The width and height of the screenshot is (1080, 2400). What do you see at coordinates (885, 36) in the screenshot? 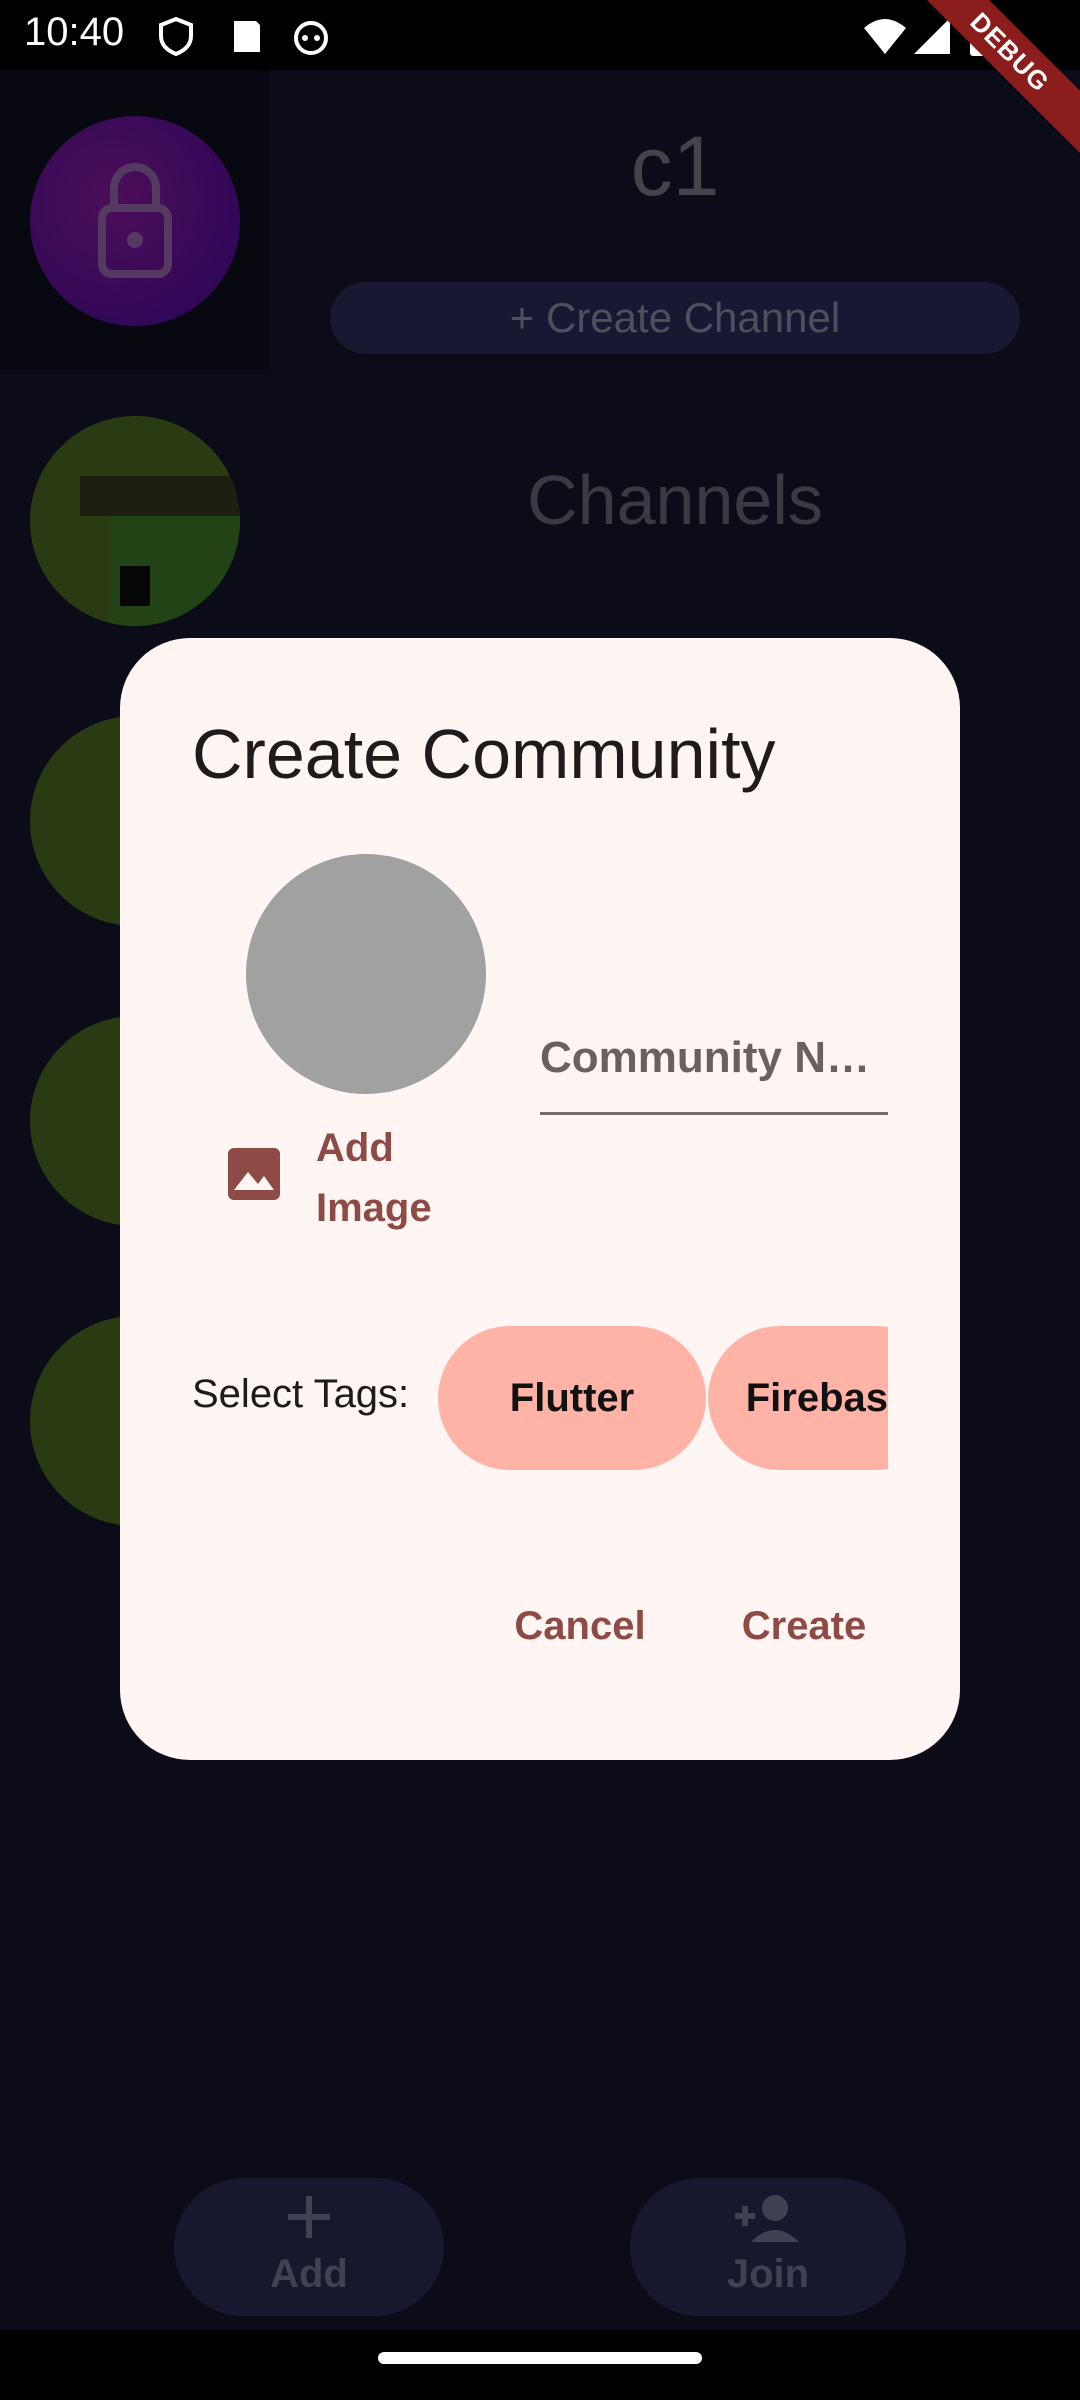
I see `wifi-icon` at bounding box center [885, 36].